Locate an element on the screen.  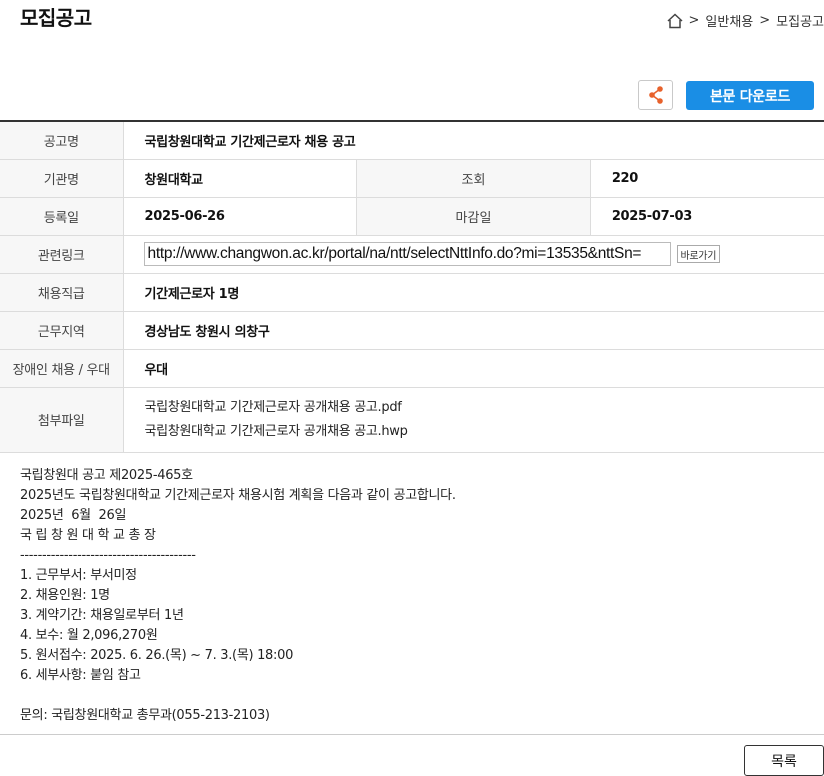
title-value: 국립창원대학교 기간제근로자 채용 공고 is located at coordinates (473, 140).